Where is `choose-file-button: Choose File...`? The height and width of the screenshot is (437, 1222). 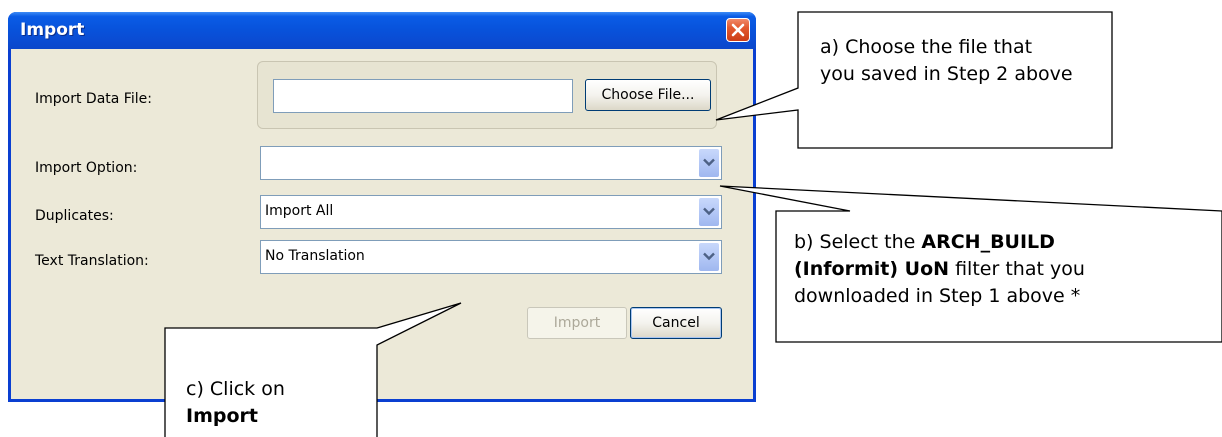
choose-file-button: Choose File... is located at coordinates (648, 95).